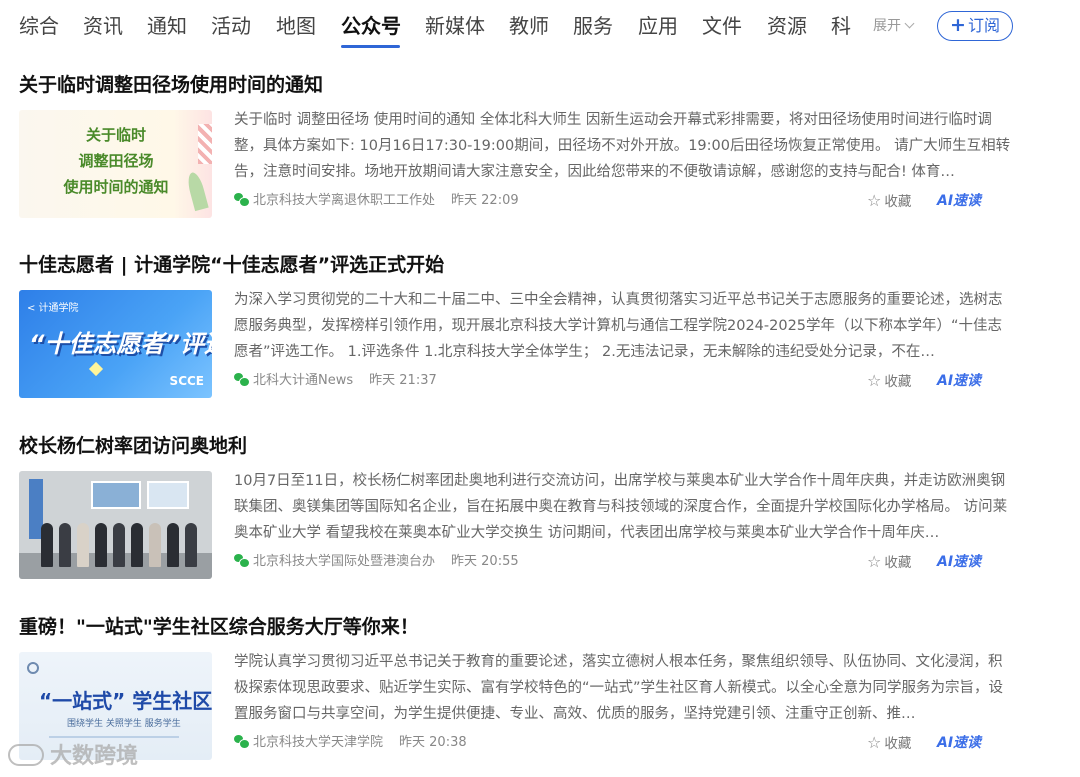 Image resolution: width=1080 pixels, height=777 pixels. Describe the element at coordinates (403, 380) in the screenshot. I see `publish-time: 昨天 21:37` at that location.